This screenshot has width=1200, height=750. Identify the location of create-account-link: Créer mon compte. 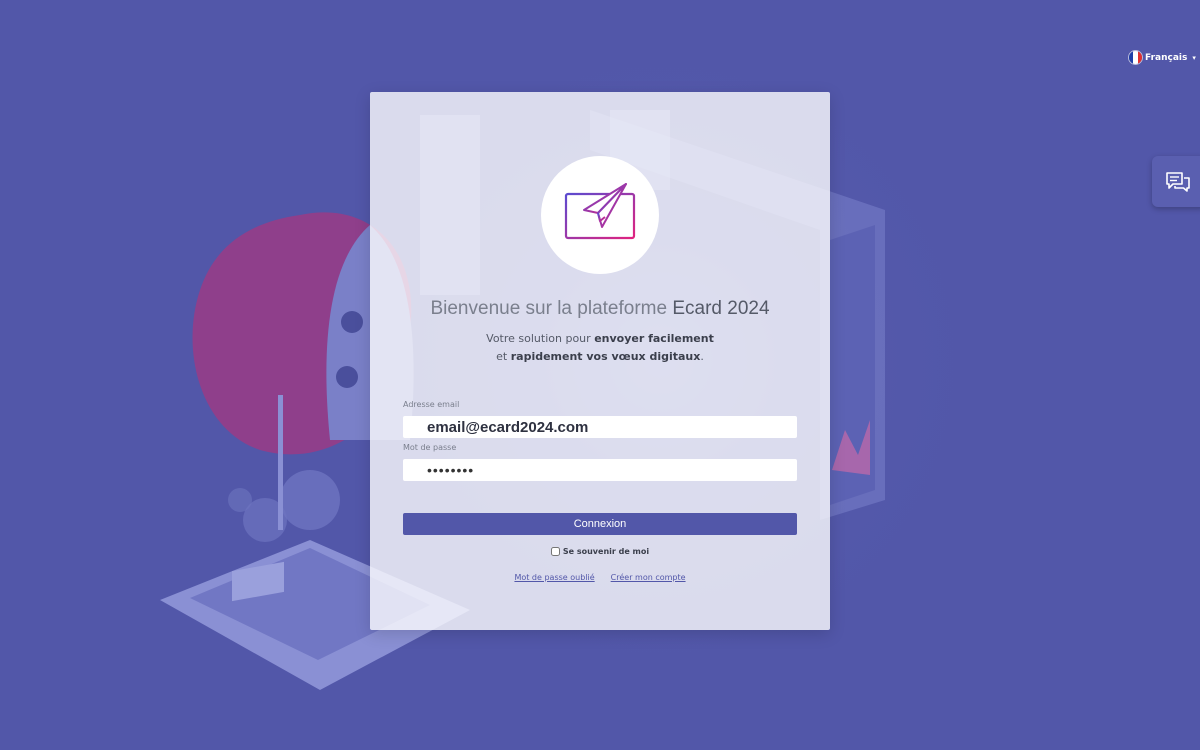
(648, 577).